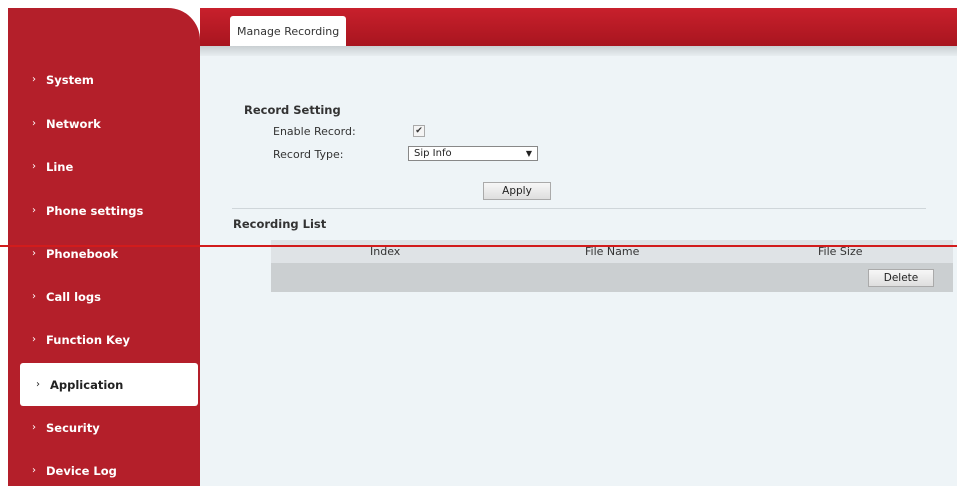 The height and width of the screenshot is (486, 957). I want to click on sidebar-item-phonebook: › Phonebook, so click(104, 253).